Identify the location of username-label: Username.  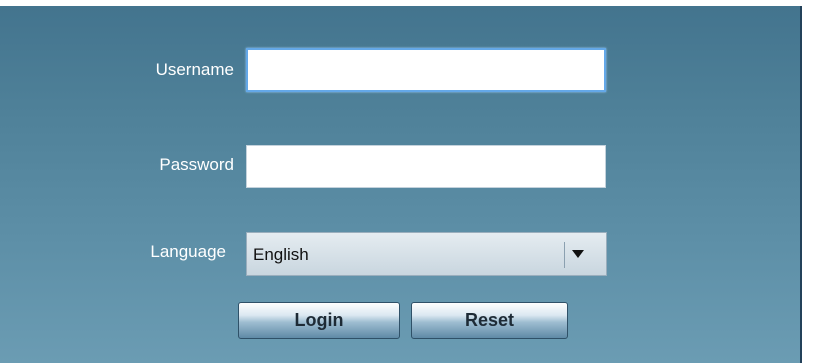
(194, 69).